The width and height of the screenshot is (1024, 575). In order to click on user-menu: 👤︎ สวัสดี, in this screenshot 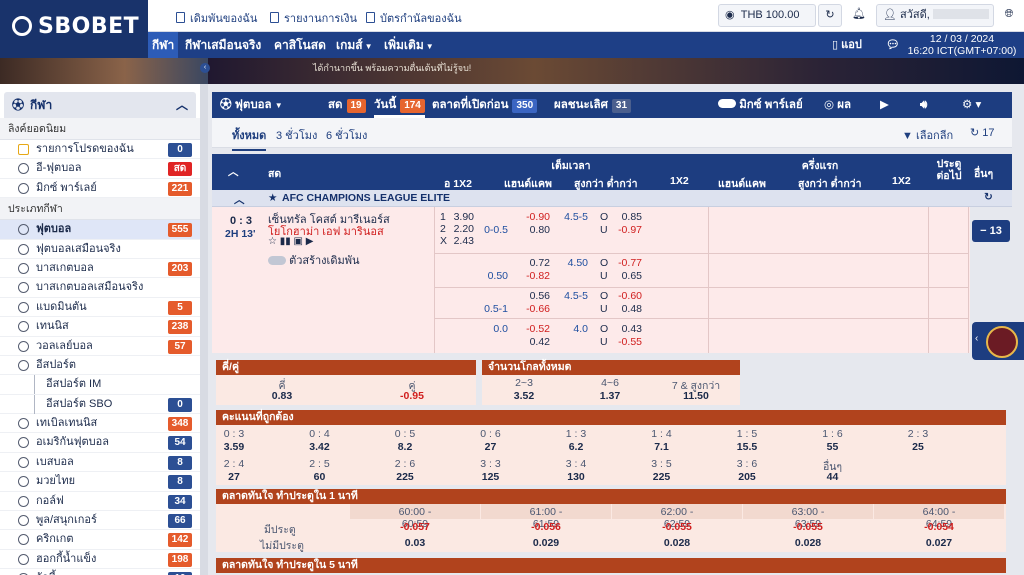, I will do `click(935, 15)`.